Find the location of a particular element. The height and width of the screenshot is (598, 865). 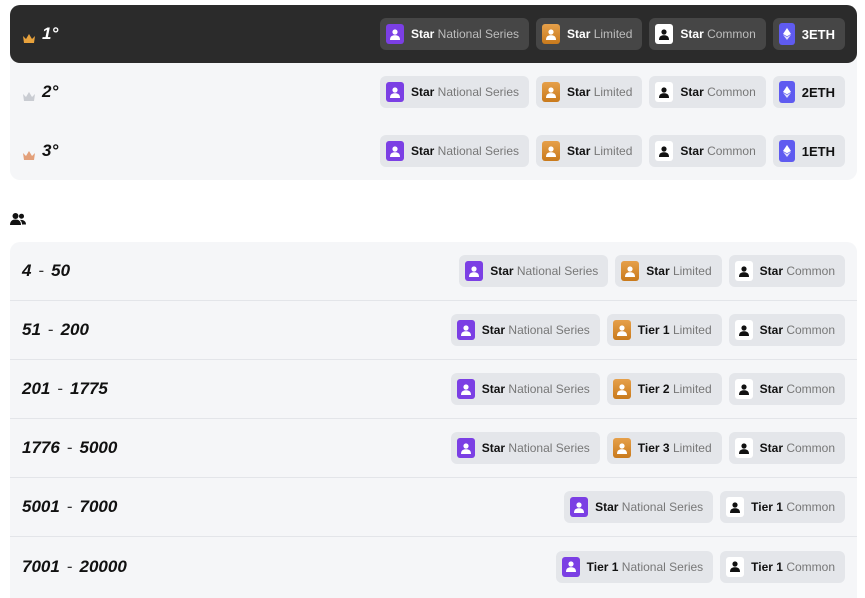

rank-number: 2° is located at coordinates (50, 91).